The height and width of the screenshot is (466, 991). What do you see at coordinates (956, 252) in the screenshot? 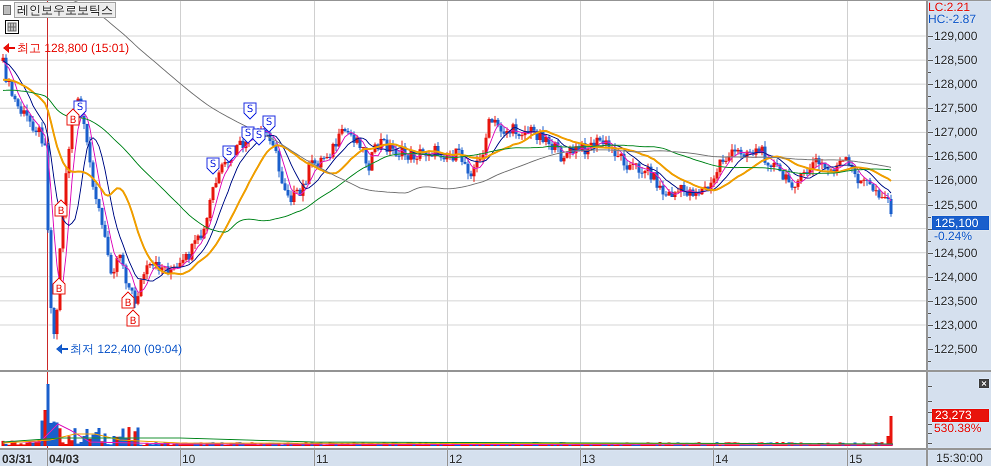
I see `axis-label: 124,500` at bounding box center [956, 252].